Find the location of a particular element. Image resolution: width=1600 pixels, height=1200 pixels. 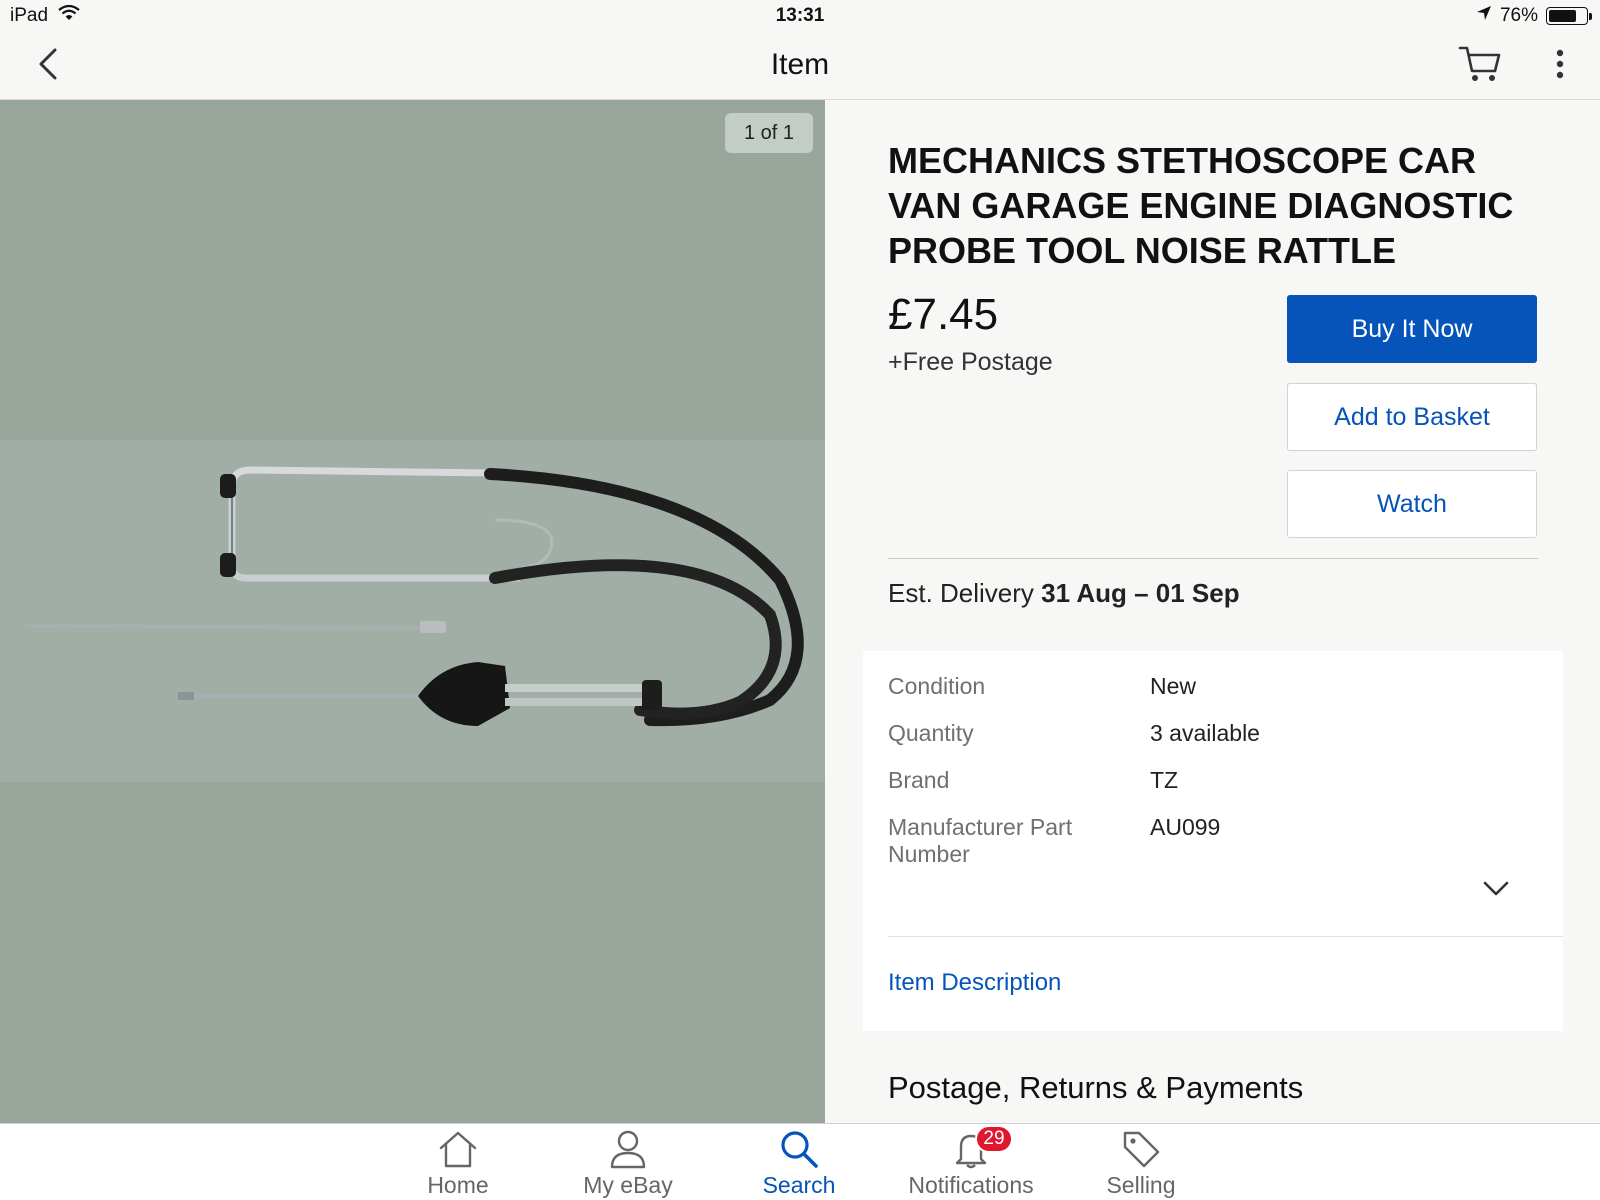

tab-label: Notifications is located at coordinates (971, 1185).